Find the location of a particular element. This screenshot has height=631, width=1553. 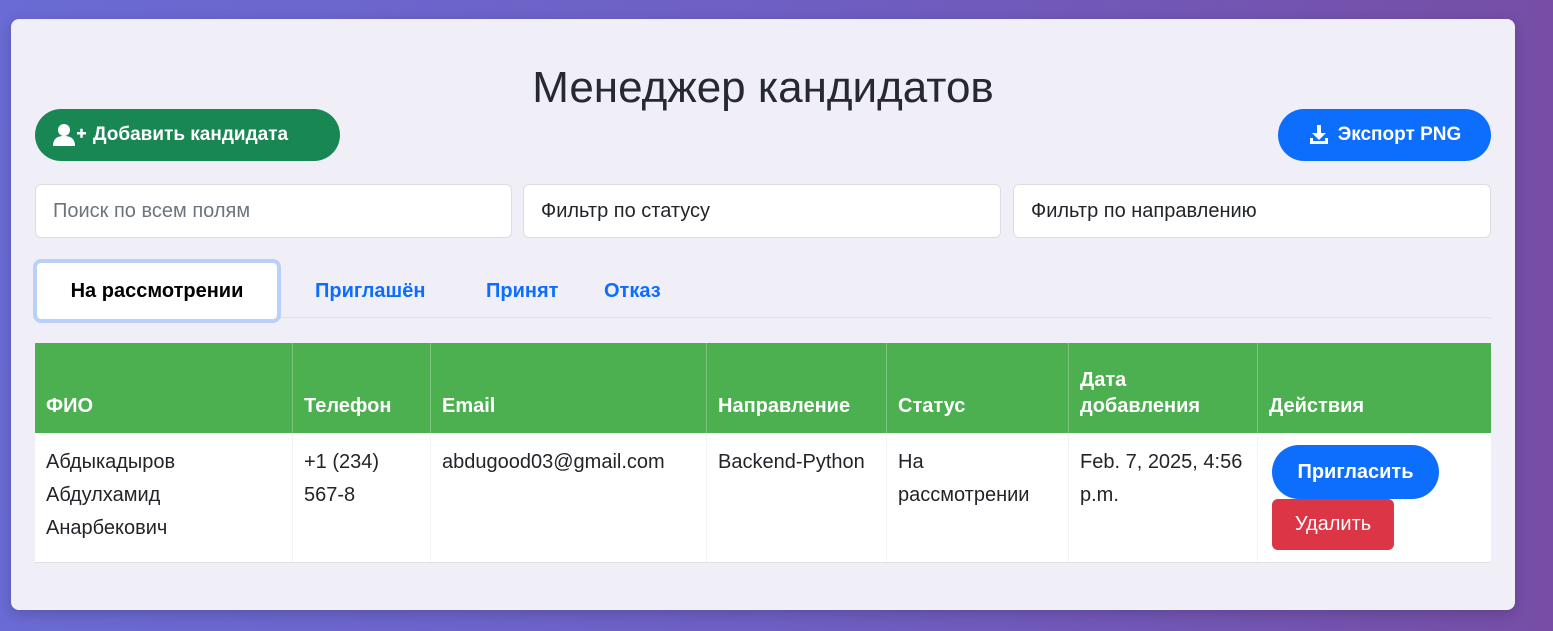

search-input: Поиск по всем полям is located at coordinates (273, 211).